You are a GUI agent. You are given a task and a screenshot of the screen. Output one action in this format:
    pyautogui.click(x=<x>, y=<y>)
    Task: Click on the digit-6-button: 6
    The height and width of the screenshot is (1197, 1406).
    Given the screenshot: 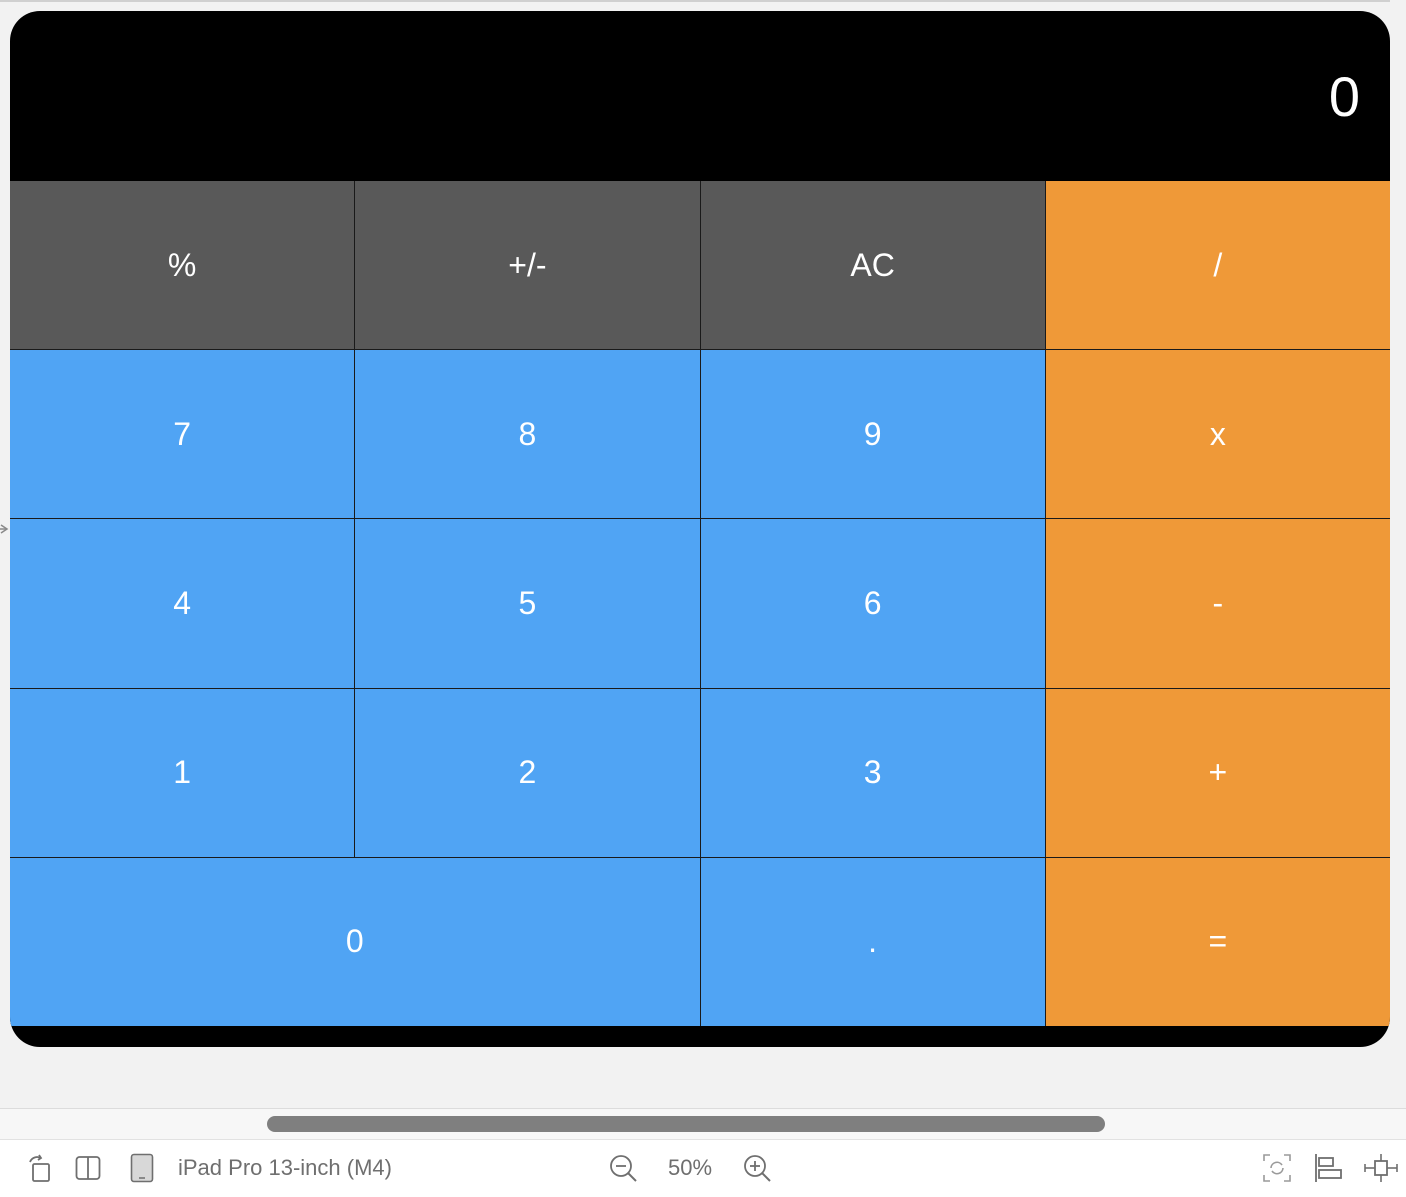 What is the action you would take?
    pyautogui.click(x=872, y=603)
    